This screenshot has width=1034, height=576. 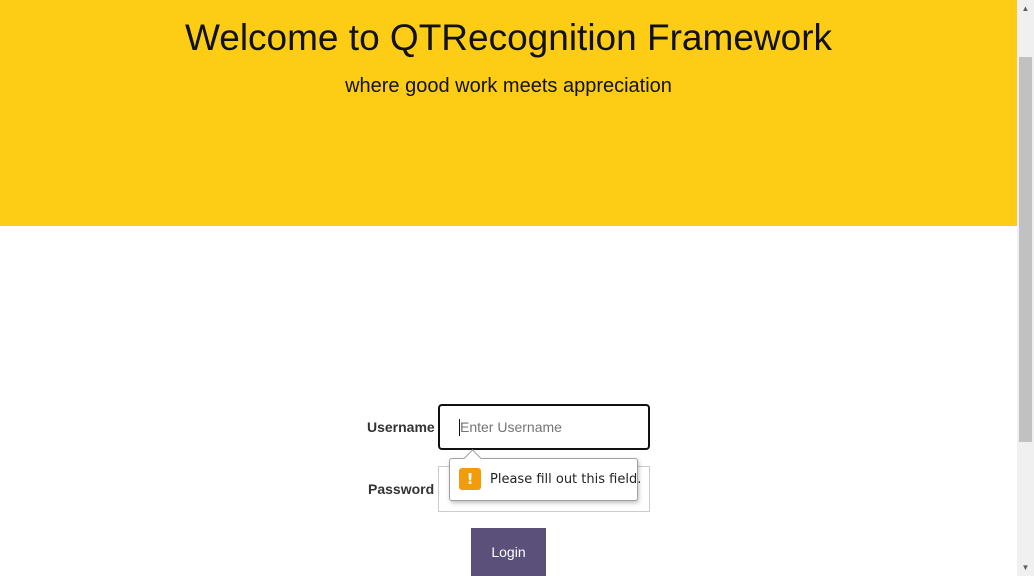 I want to click on username-label: Username, so click(x=401, y=427).